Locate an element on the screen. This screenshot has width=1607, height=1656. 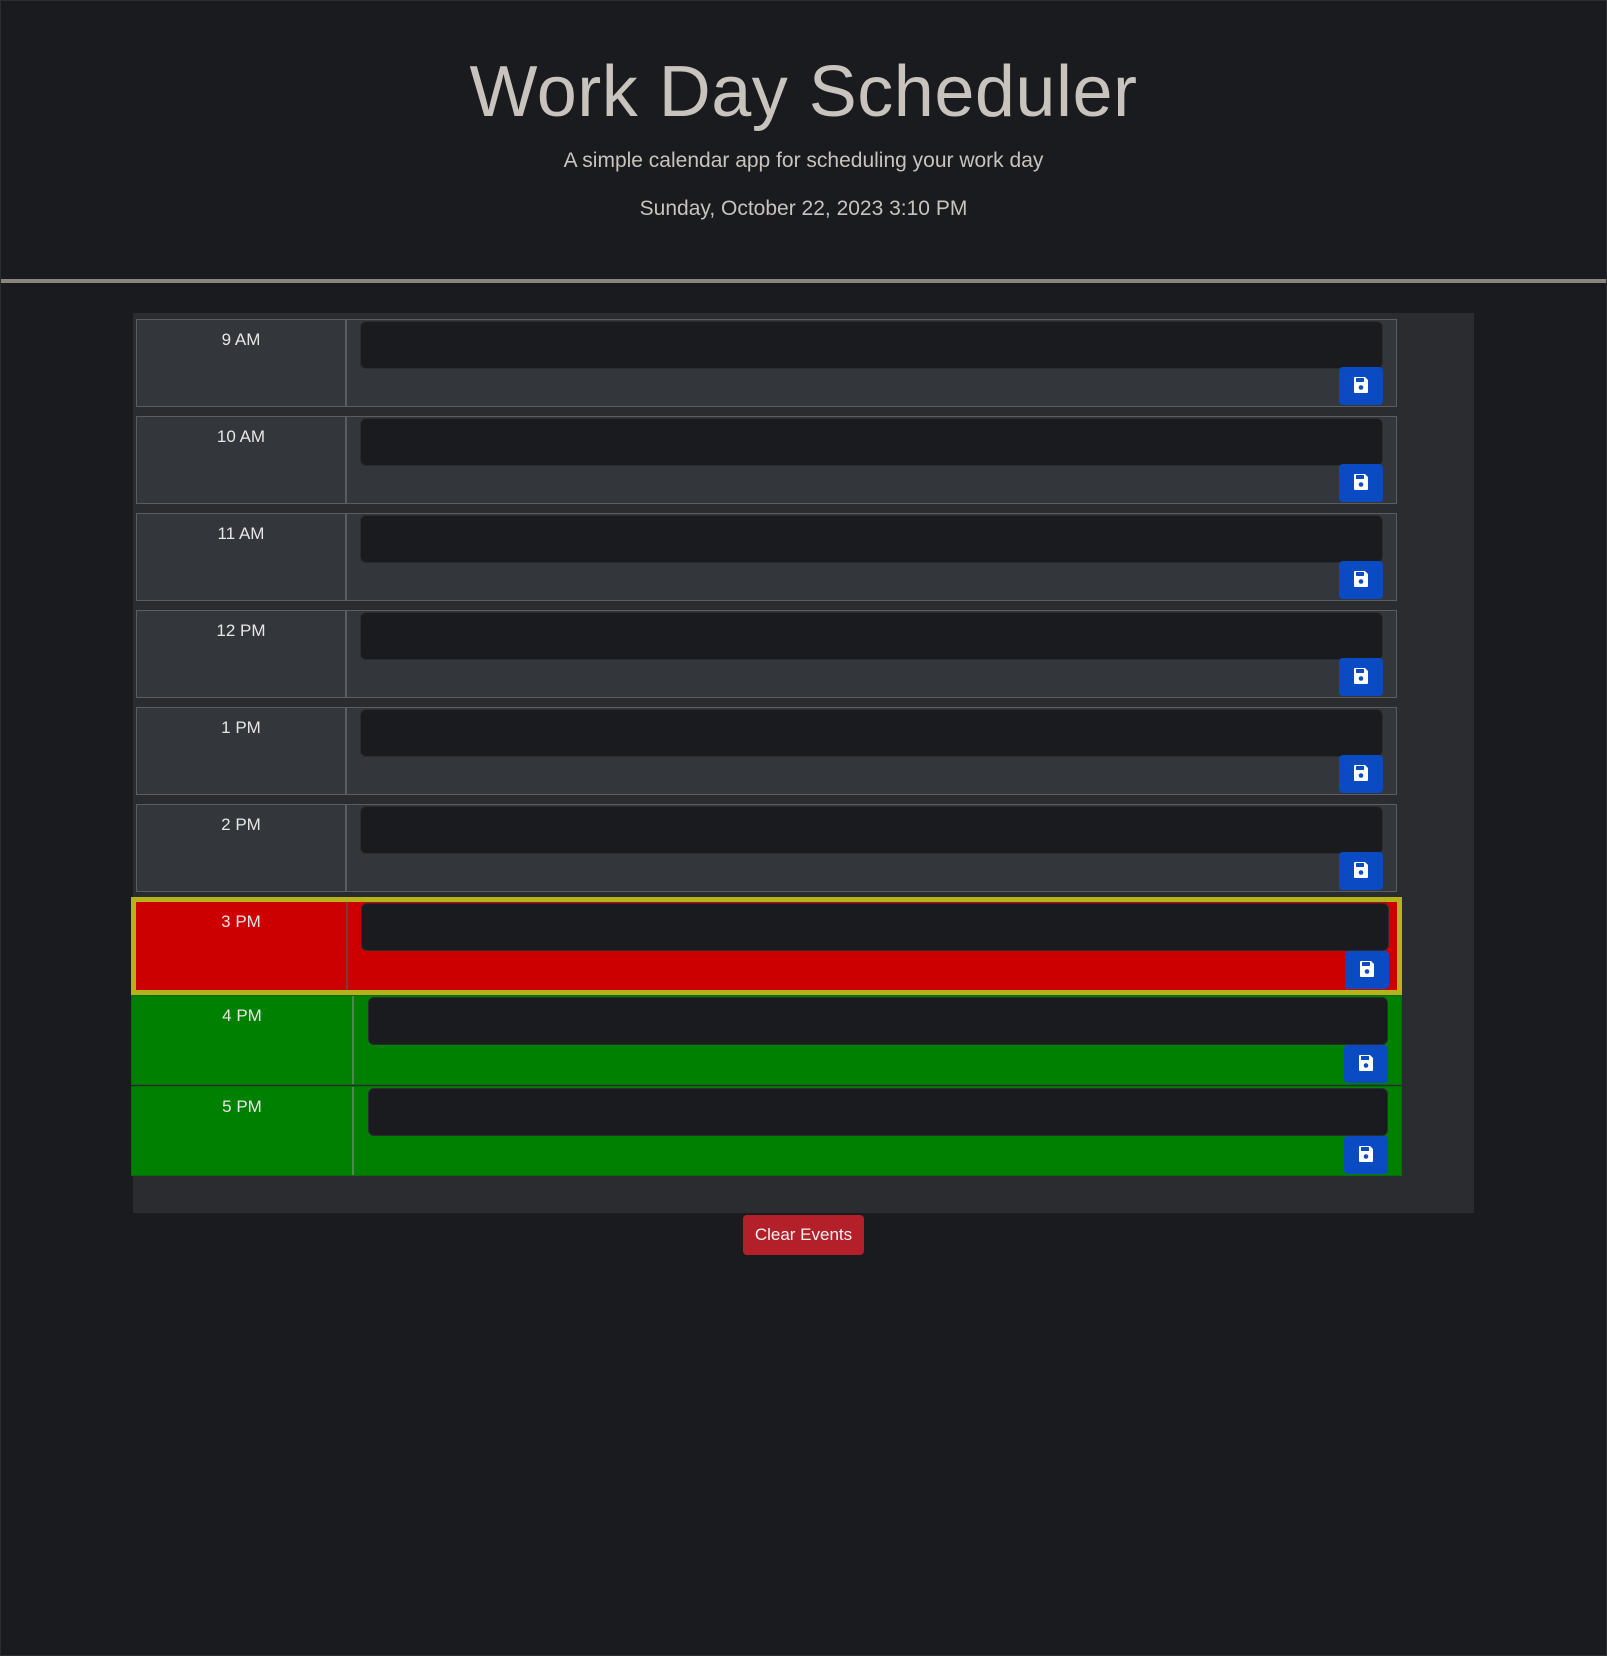
time-block-4pm: 4 PM is located at coordinates (766, 1040).